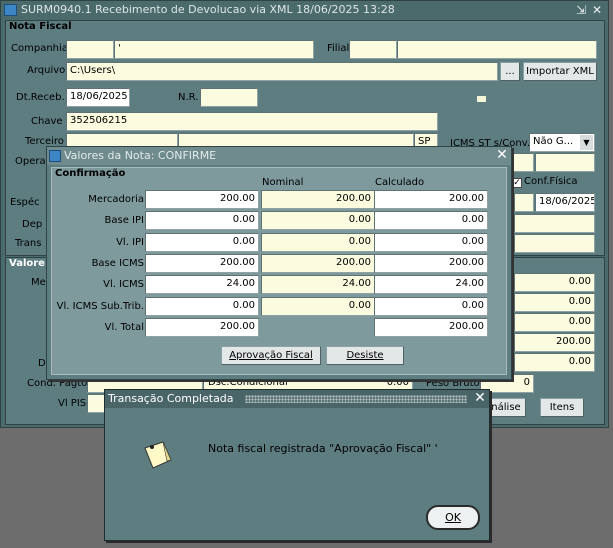  Describe the element at coordinates (554, 322) in the screenshot. I see `valores-right-3: 0.00` at that location.